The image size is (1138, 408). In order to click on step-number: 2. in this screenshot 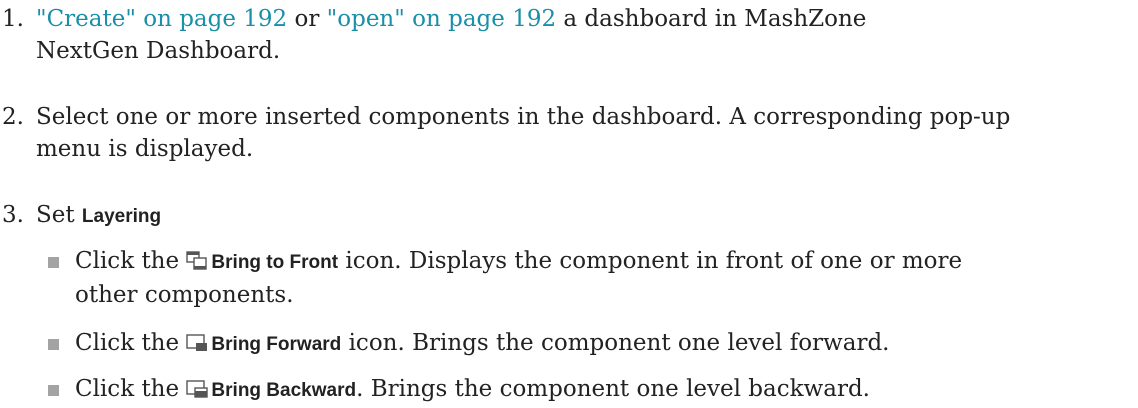, I will do `click(13, 117)`.